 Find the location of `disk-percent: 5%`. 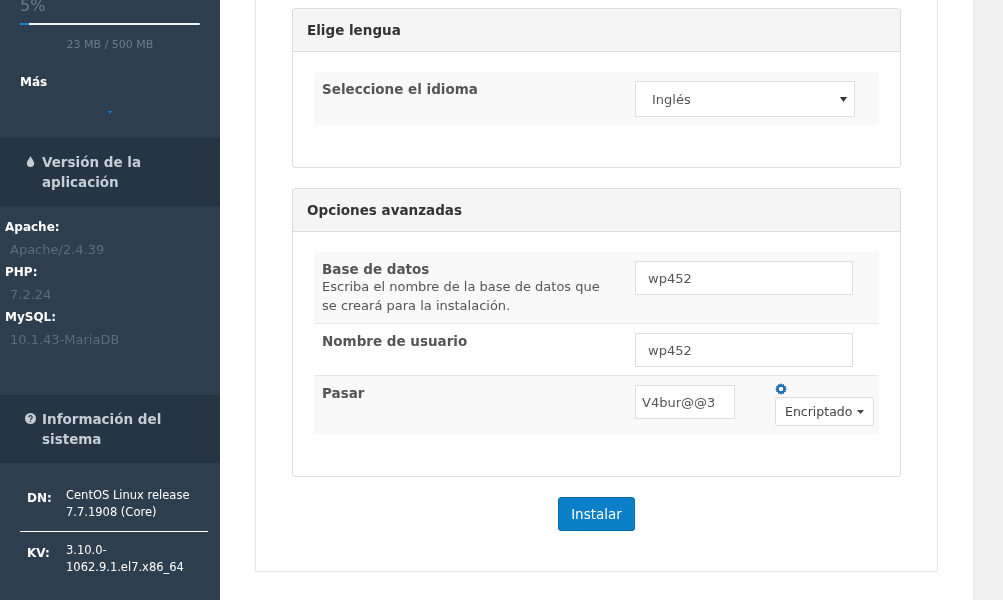

disk-percent: 5% is located at coordinates (33, 7).